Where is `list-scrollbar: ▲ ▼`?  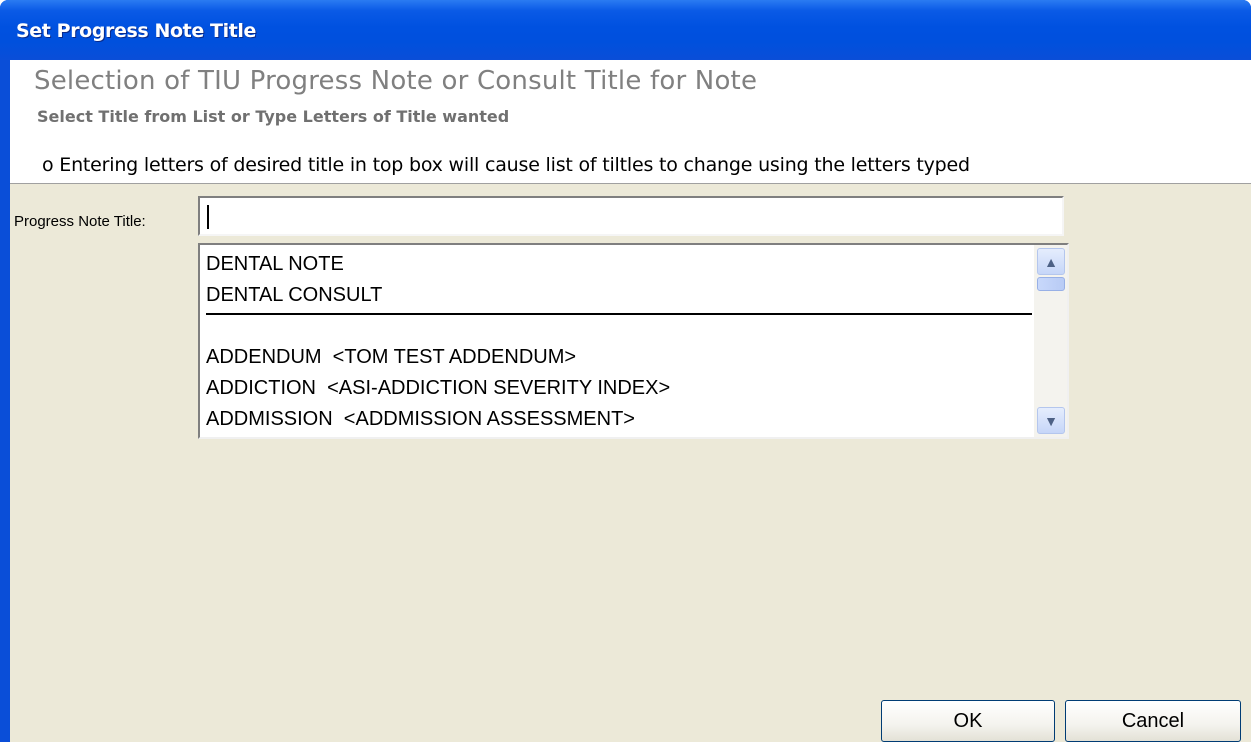
list-scrollbar: ▲ ▼ is located at coordinates (1050, 341).